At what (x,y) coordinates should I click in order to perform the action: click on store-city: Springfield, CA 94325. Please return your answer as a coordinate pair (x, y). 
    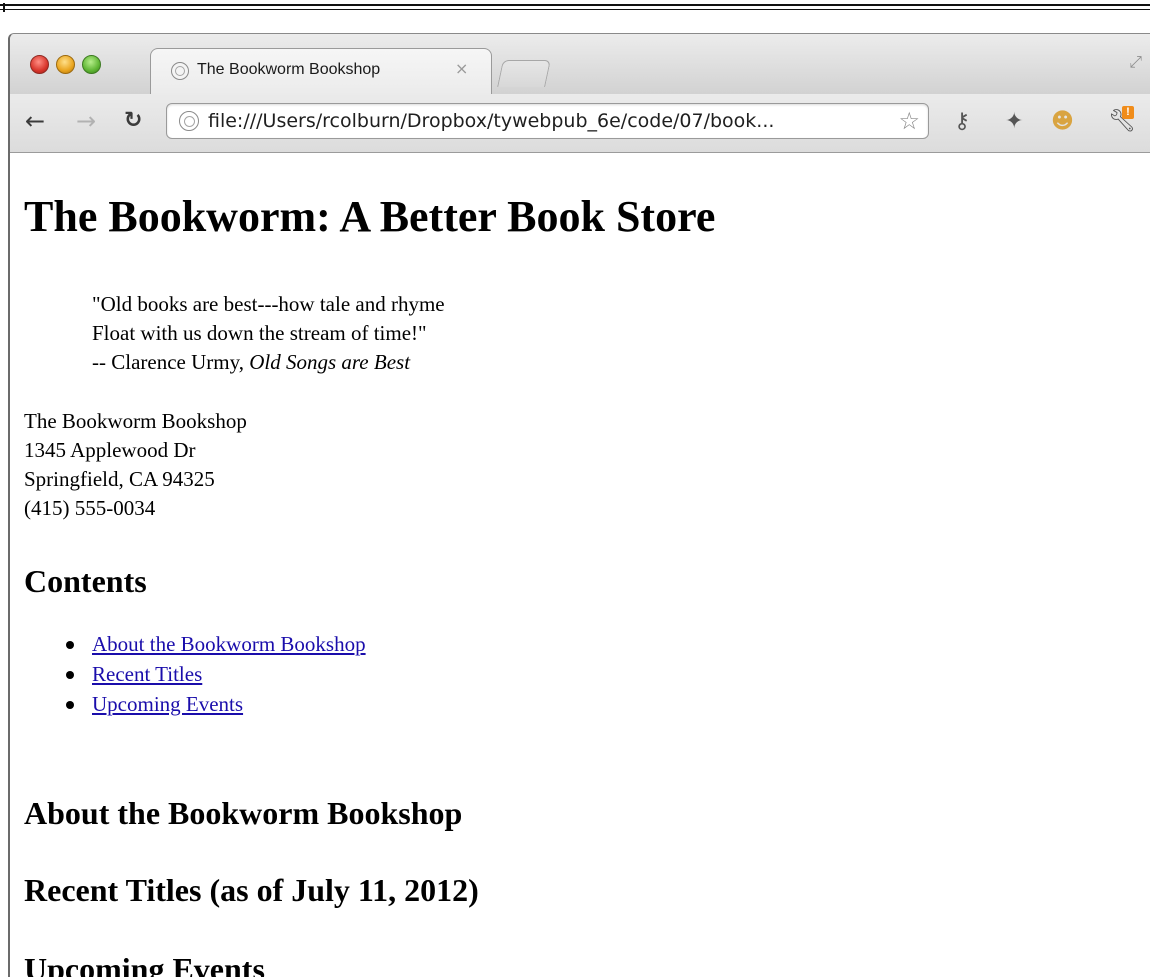
    Looking at the image, I should click on (119, 479).